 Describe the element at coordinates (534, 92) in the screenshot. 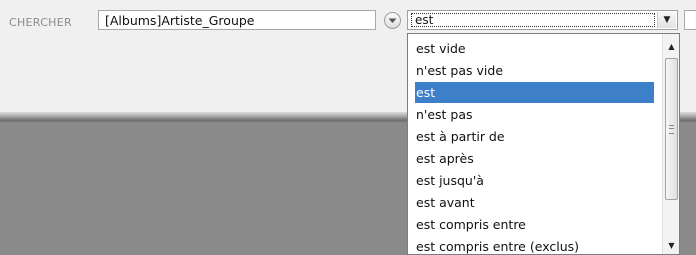

I see `operator-option-selected: est` at that location.